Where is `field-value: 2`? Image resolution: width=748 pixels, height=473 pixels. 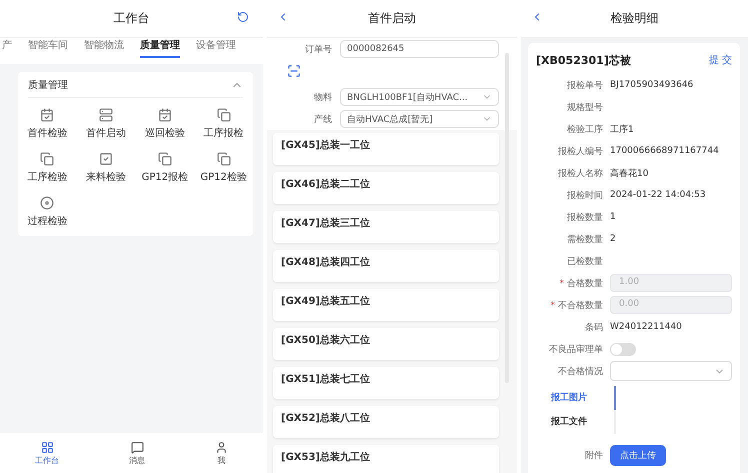
field-value: 2 is located at coordinates (613, 239).